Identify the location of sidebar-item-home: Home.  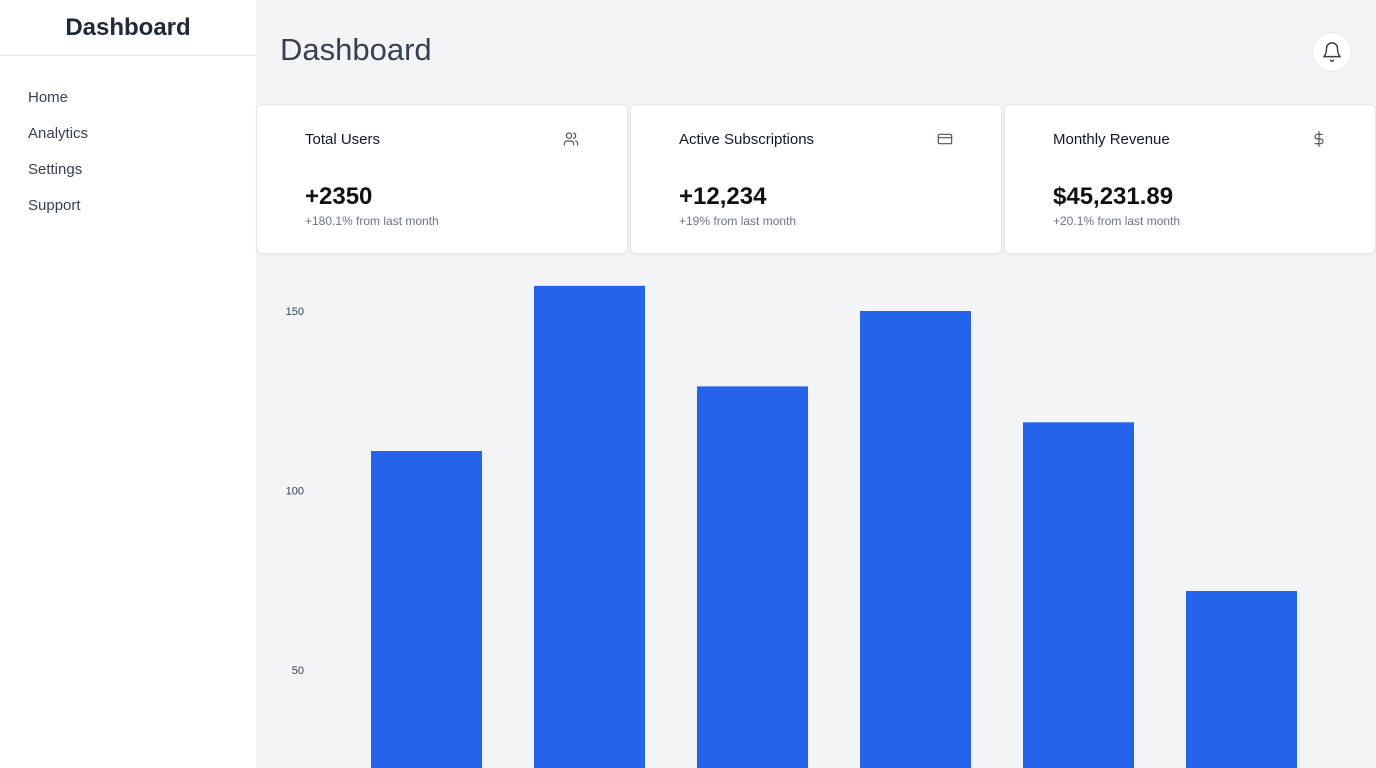
(128, 98).